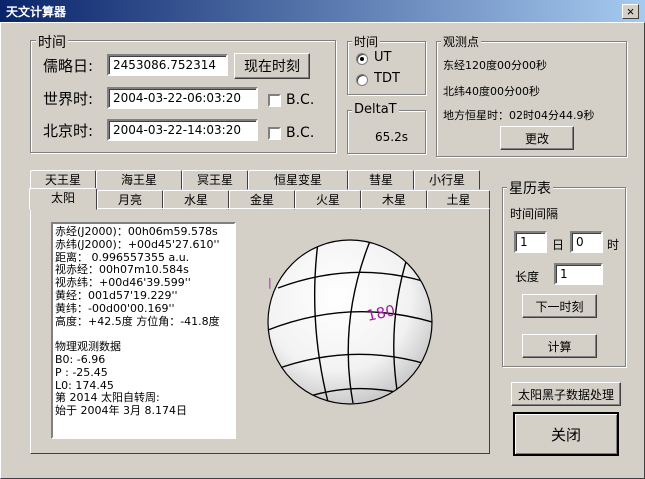 This screenshot has width=645, height=479. I want to click on time-group-legend: 时间, so click(52, 42).